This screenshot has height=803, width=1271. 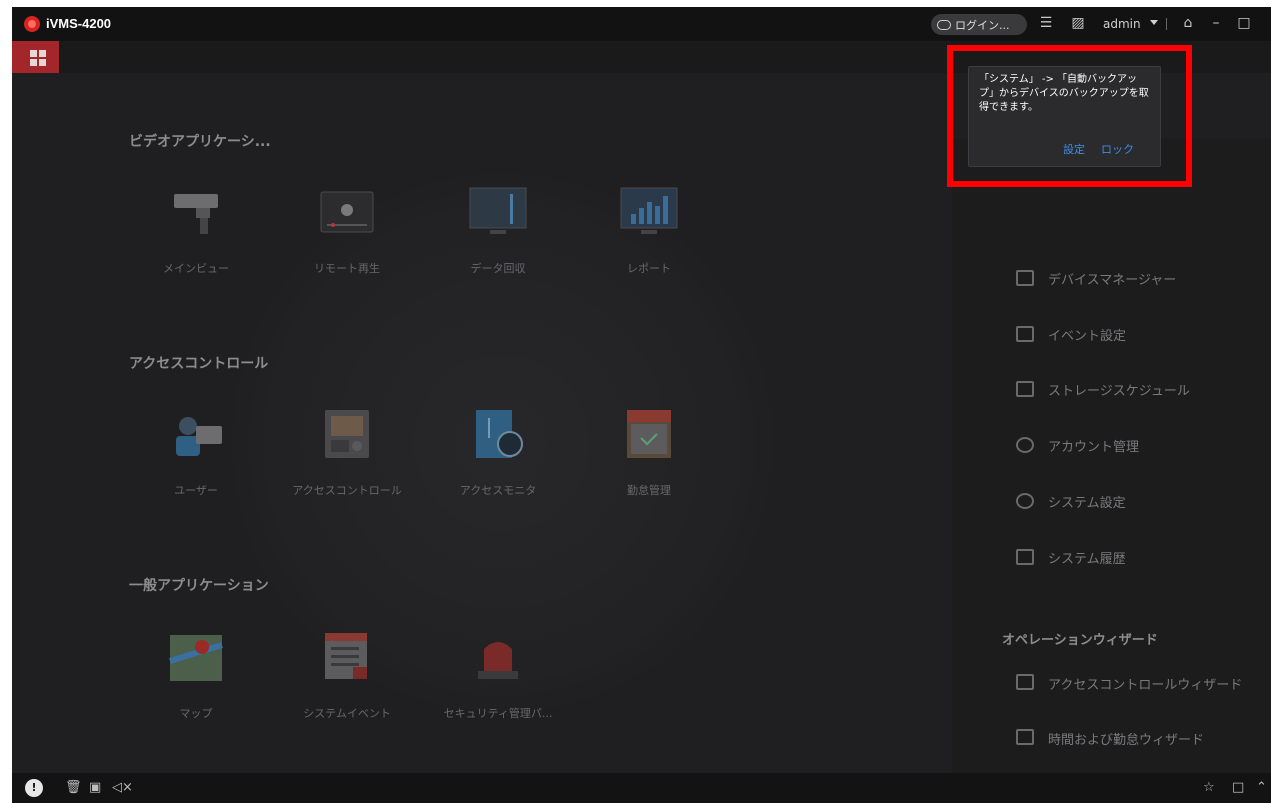 I want to click on app-report: レポート, so click(x=649, y=231).